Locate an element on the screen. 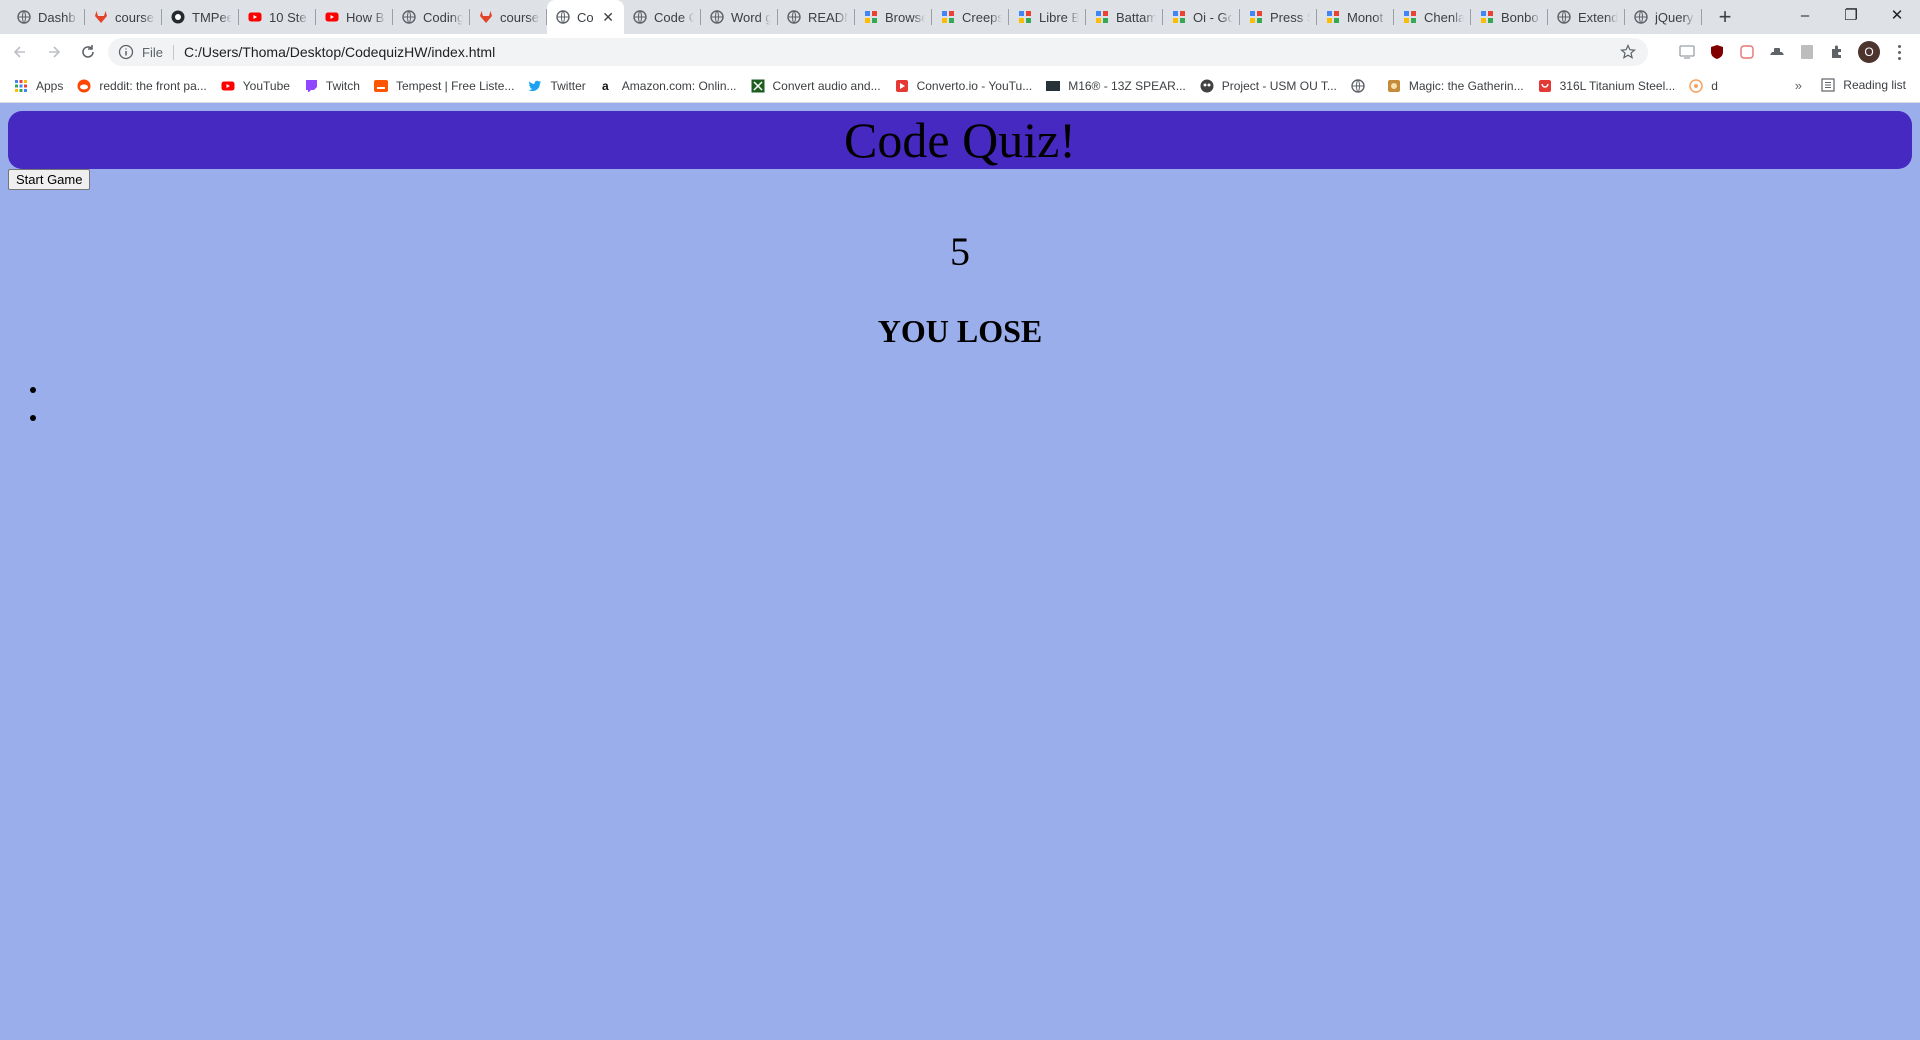 The height and width of the screenshot is (1040, 1920). browser-tab: TMPee is located at coordinates (200, 17).